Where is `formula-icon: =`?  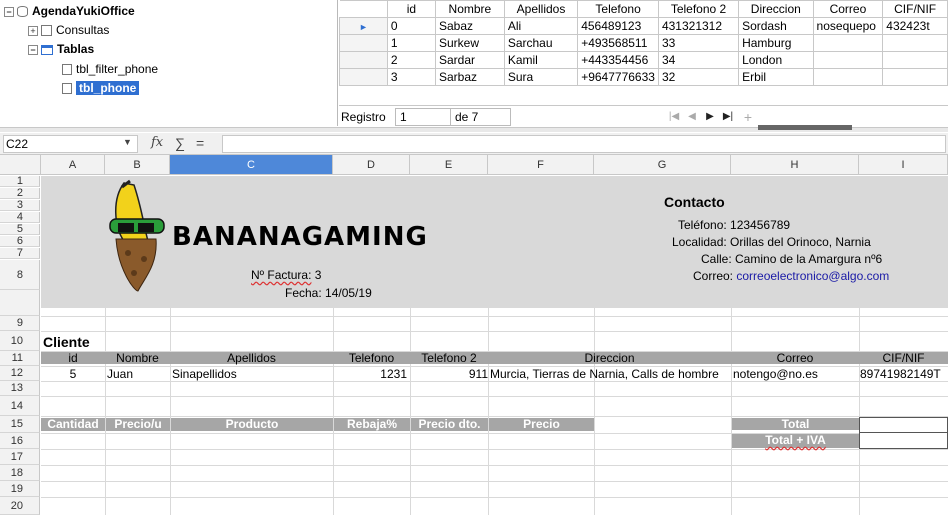
formula-icon: = is located at coordinates (200, 143).